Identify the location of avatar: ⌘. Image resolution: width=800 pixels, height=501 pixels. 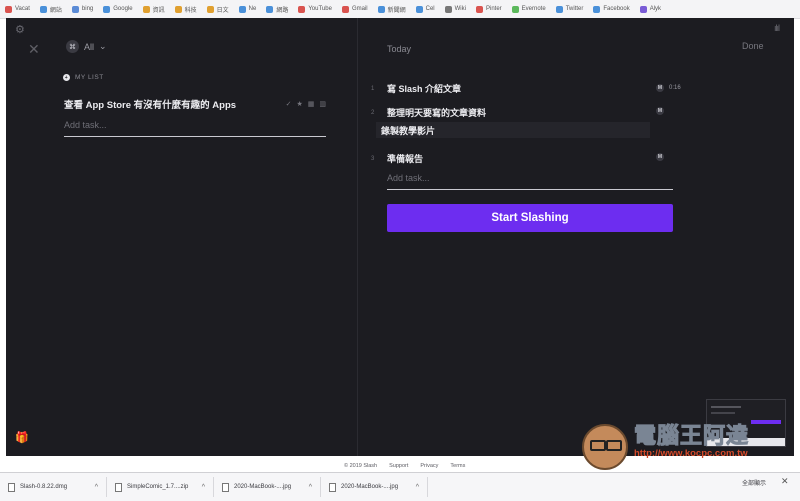
(72, 46).